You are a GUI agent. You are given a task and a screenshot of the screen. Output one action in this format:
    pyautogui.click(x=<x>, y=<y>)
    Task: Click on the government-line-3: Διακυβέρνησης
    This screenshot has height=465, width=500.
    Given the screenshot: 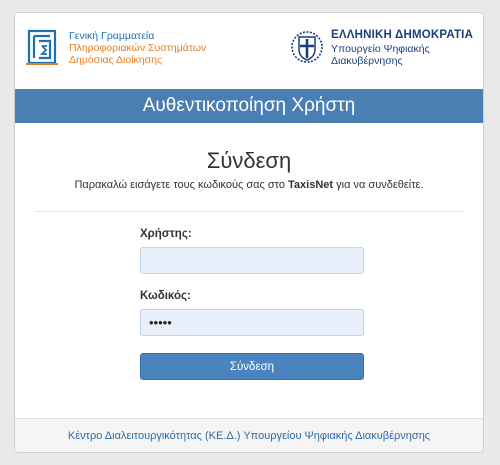 What is the action you would take?
    pyautogui.click(x=367, y=61)
    